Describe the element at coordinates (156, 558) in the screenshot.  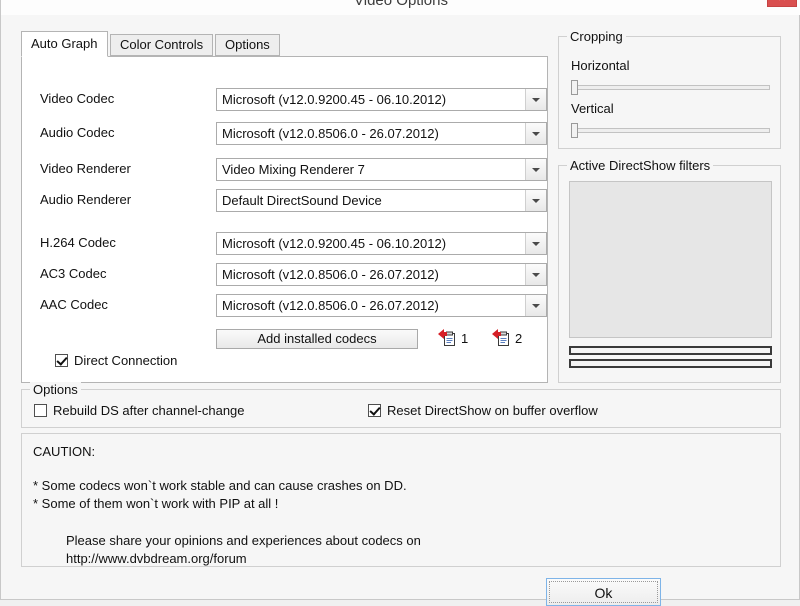
I see `caution-footer-line-2: http://www.dvbdream.org/forum` at that location.